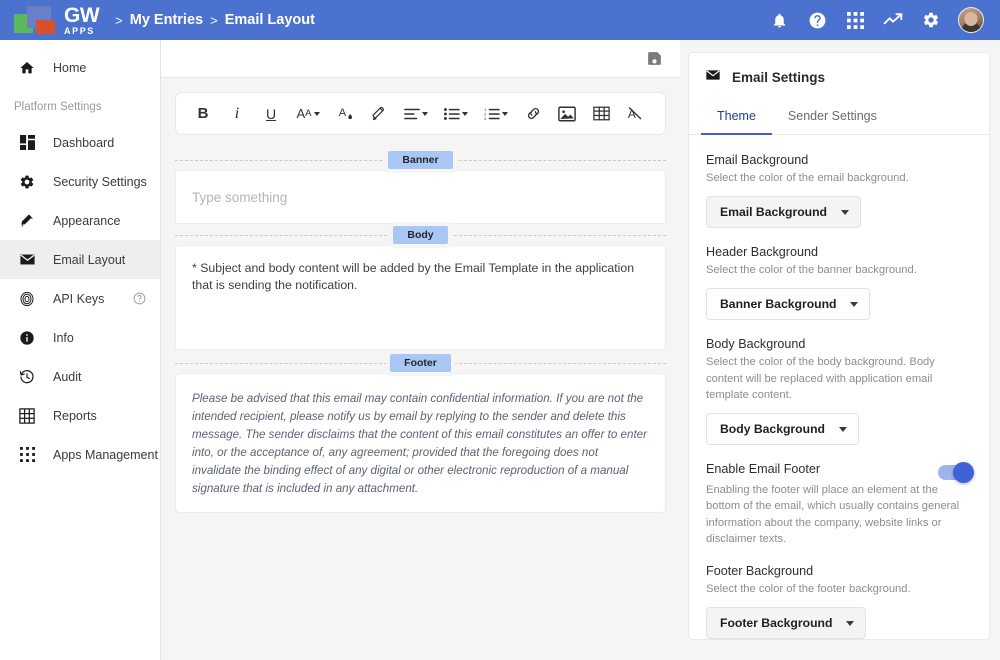 The height and width of the screenshot is (660, 1000). I want to click on info-icon, so click(27, 338).